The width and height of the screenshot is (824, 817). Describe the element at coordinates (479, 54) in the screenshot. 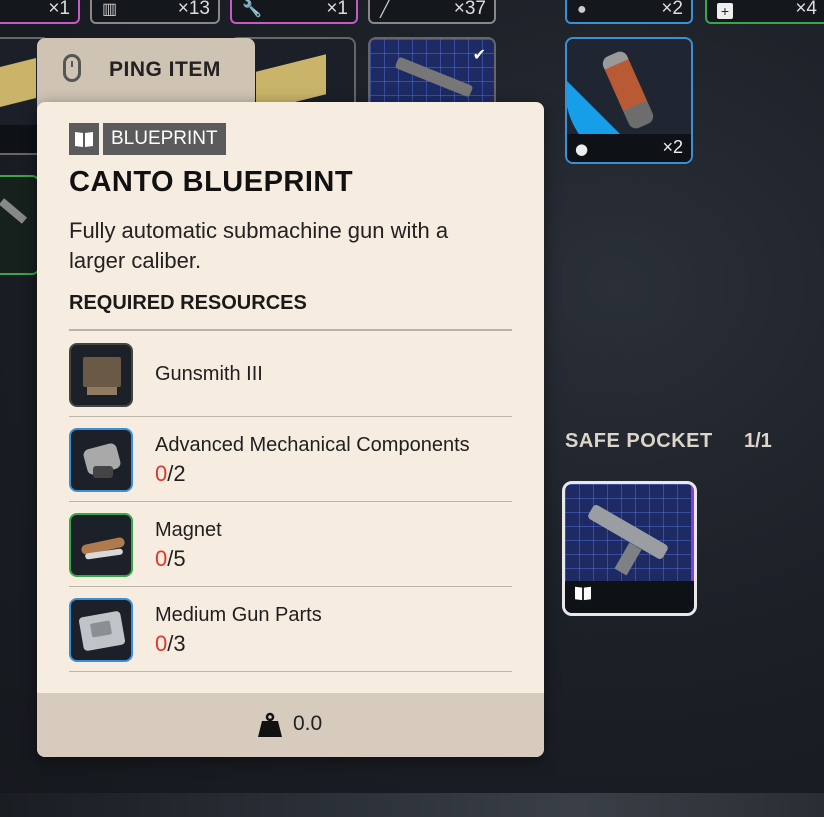

I see `checkmark-icon: ✔` at that location.